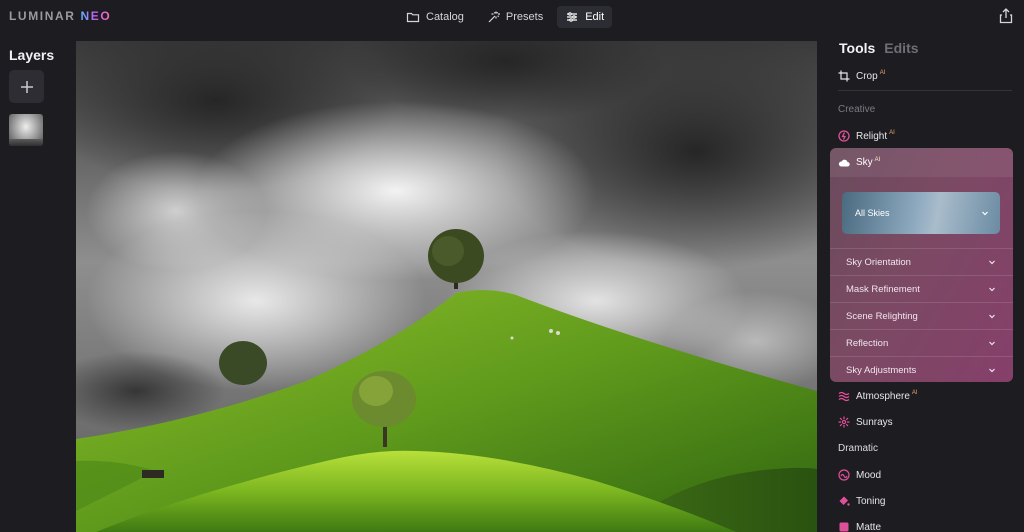 The width and height of the screenshot is (1024, 532). Describe the element at coordinates (844, 76) in the screenshot. I see `crop-icon` at that location.